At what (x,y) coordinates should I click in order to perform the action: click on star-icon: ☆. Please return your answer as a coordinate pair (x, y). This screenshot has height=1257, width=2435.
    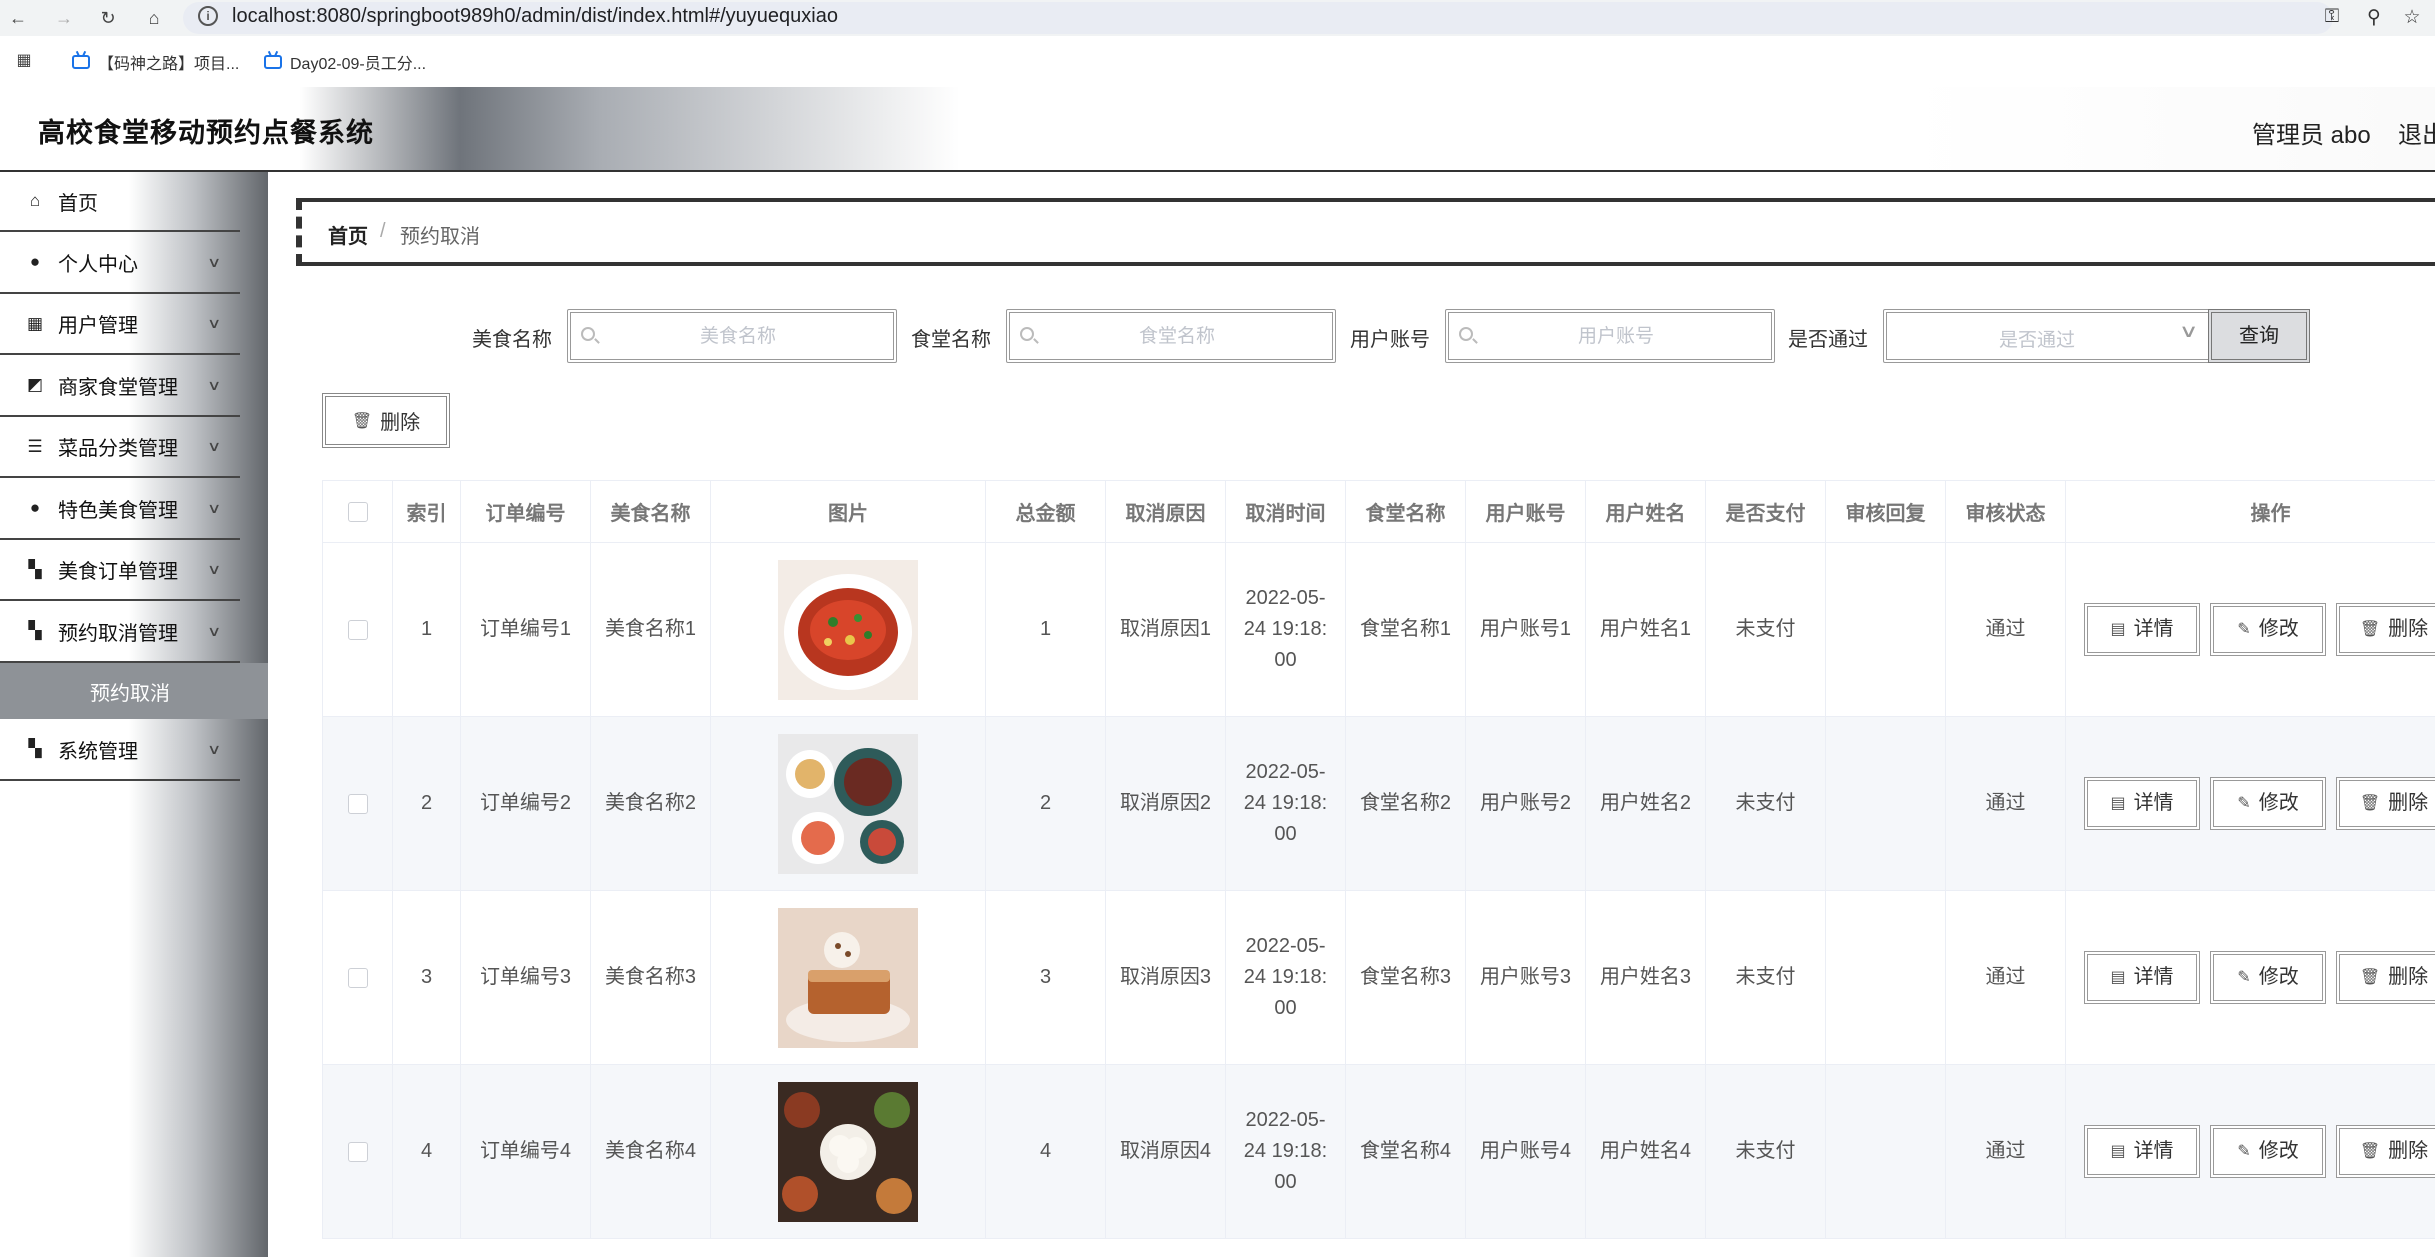
    Looking at the image, I should click on (2412, 18).